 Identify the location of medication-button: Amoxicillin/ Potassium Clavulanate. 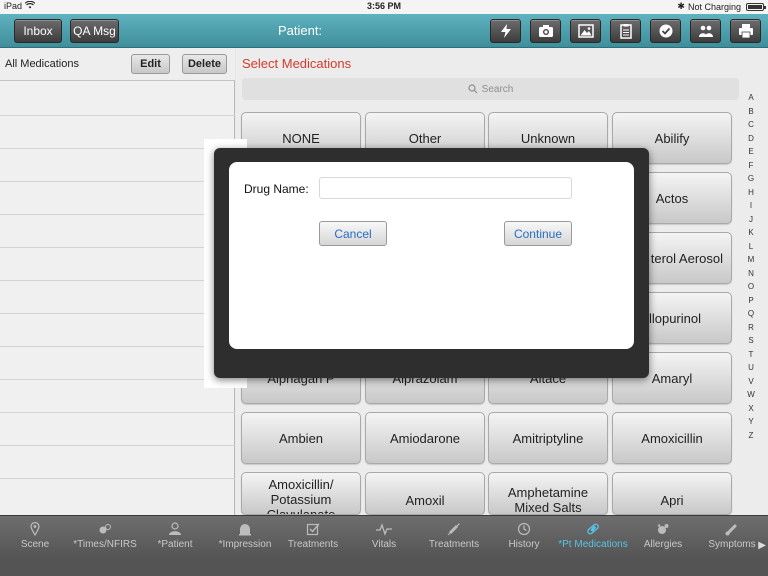
(301, 493).